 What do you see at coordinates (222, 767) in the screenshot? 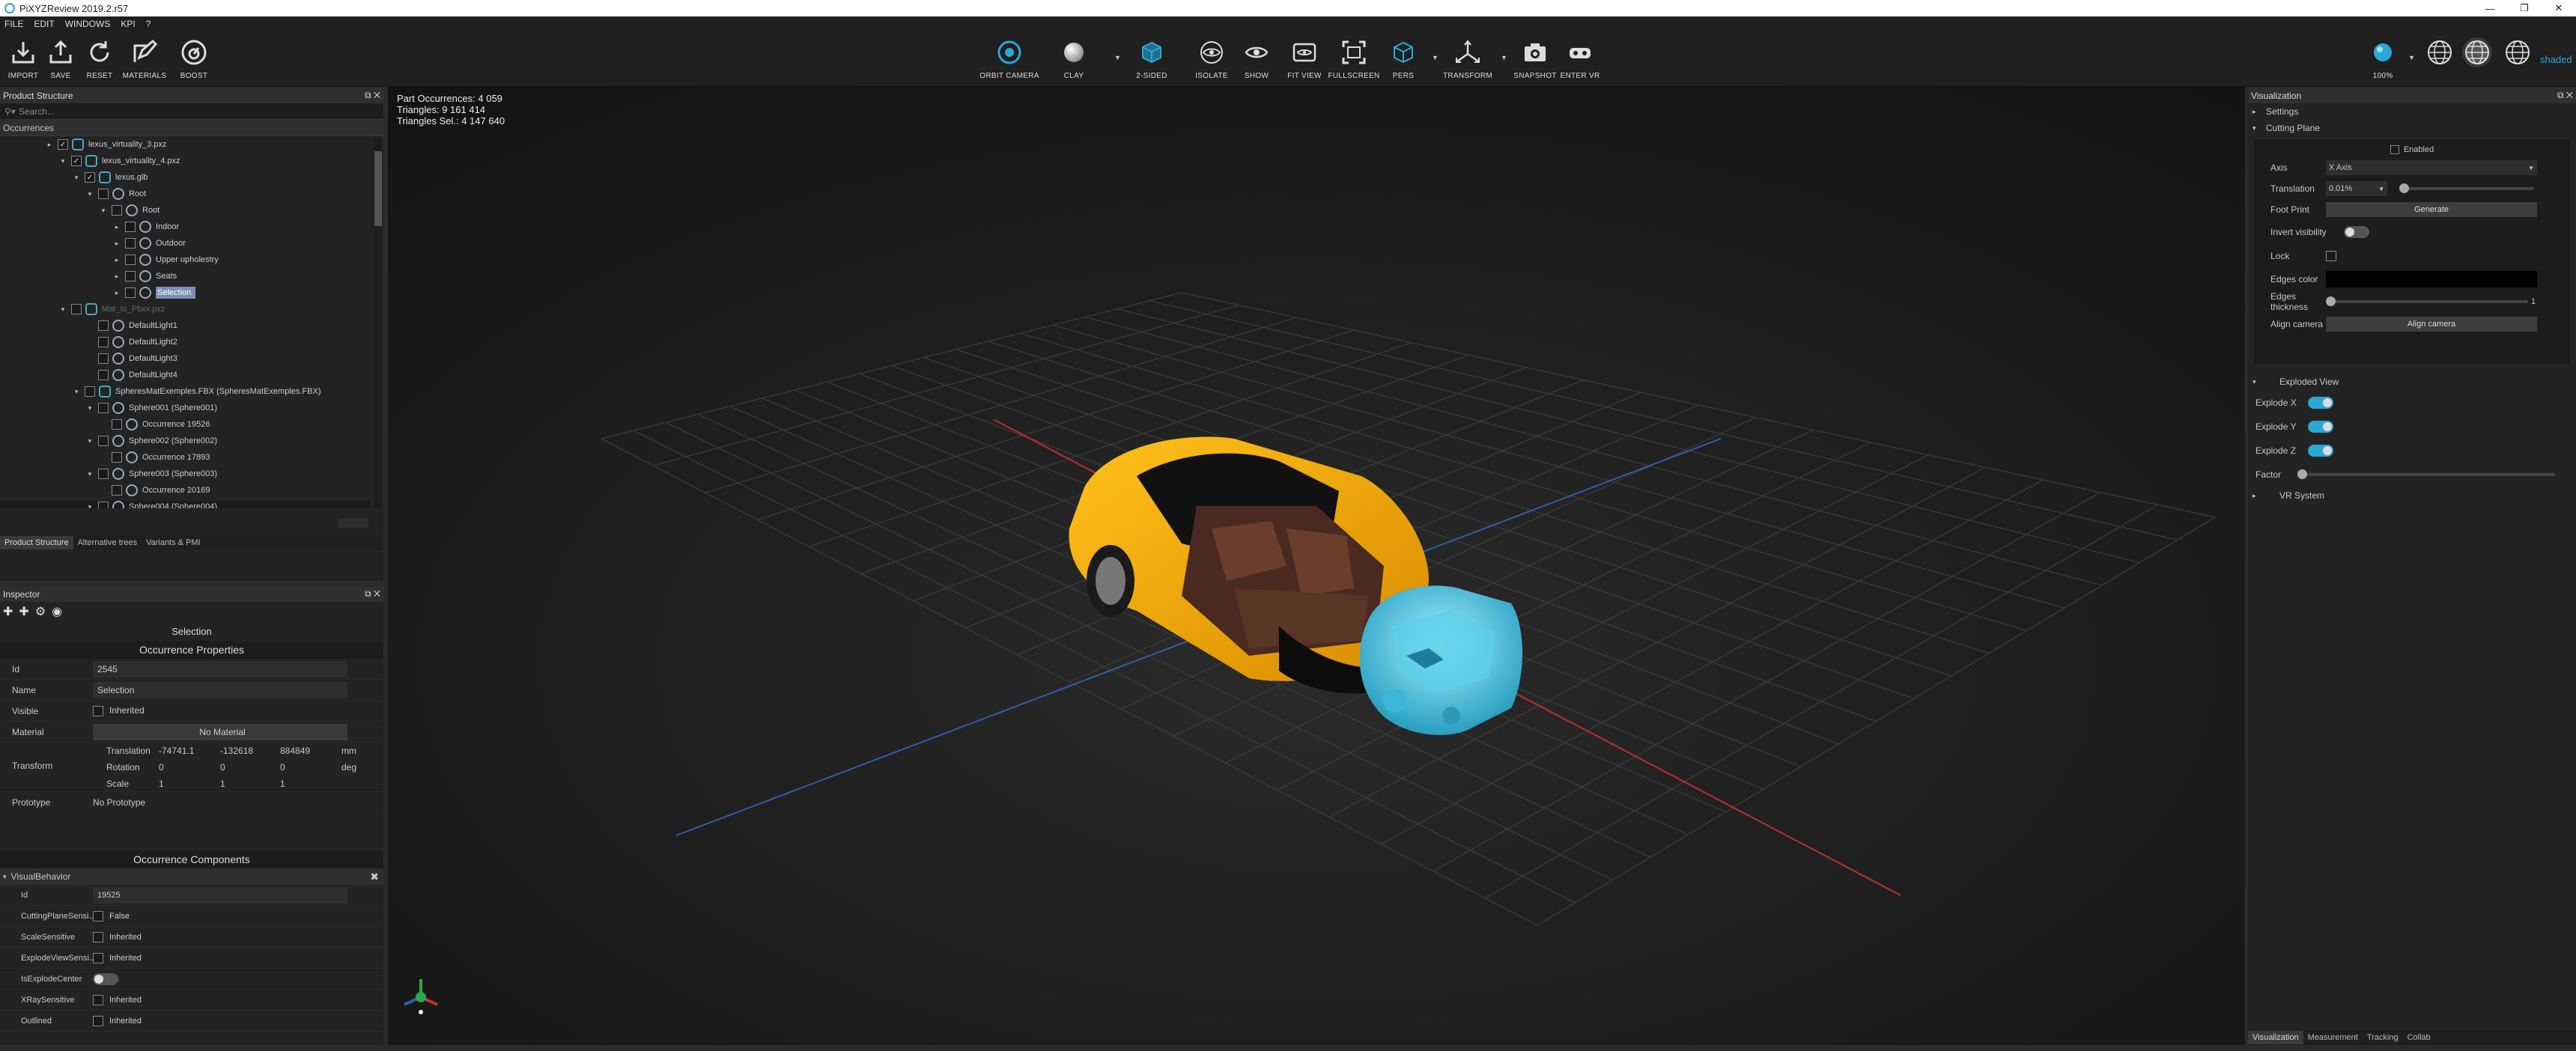
I see `rotation-y-field: 0` at bounding box center [222, 767].